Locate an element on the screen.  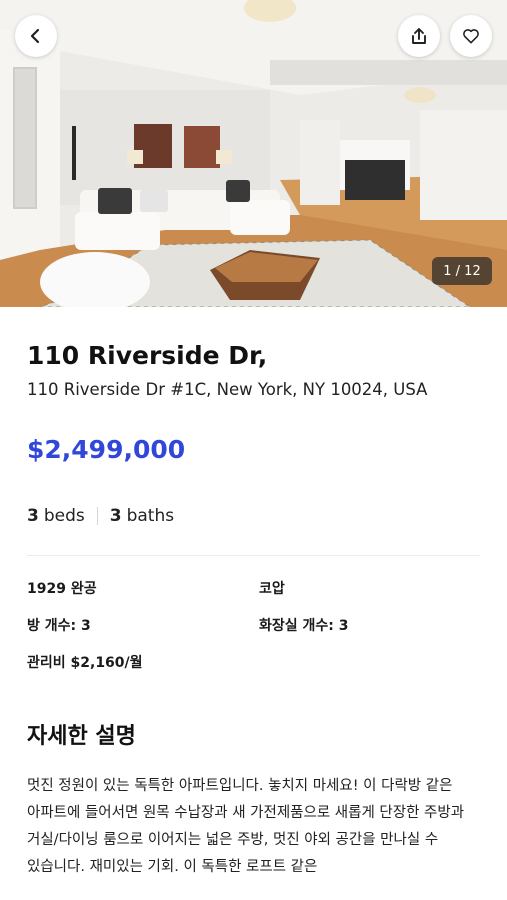
baths-count: 3 is located at coordinates (115, 516).